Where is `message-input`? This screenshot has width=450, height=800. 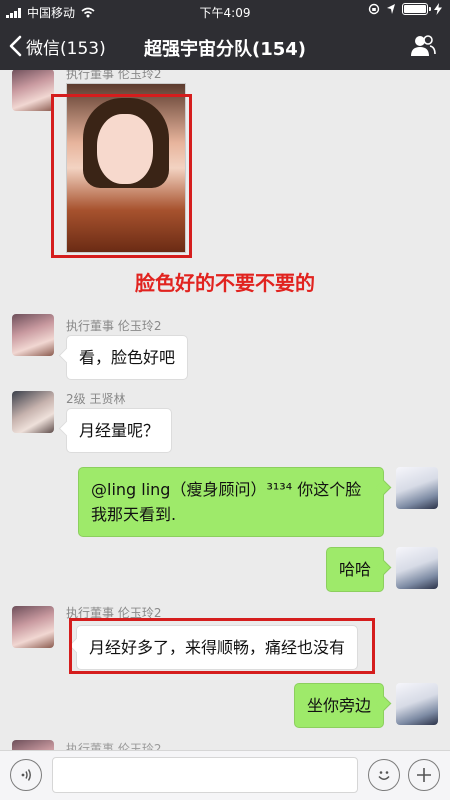 message-input is located at coordinates (205, 775).